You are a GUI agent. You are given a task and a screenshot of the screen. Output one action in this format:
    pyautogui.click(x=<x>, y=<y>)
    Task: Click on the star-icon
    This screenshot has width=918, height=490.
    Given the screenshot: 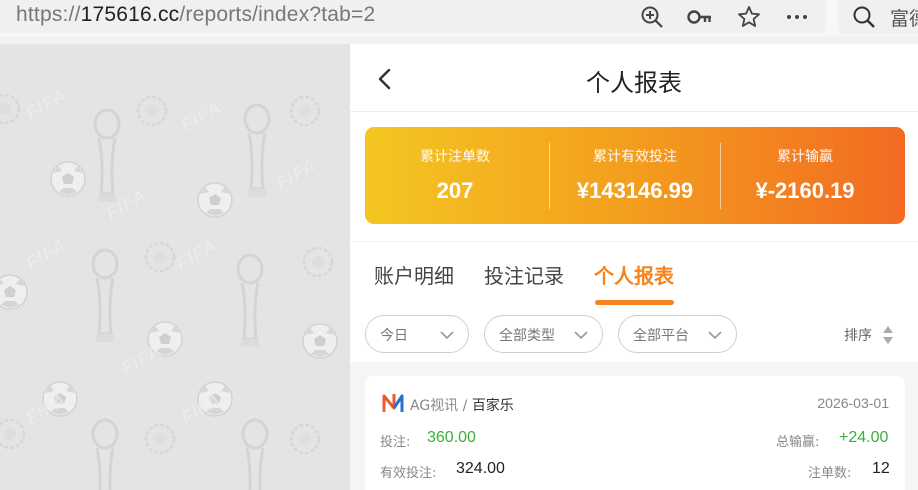 What is the action you would take?
    pyautogui.click(x=749, y=17)
    